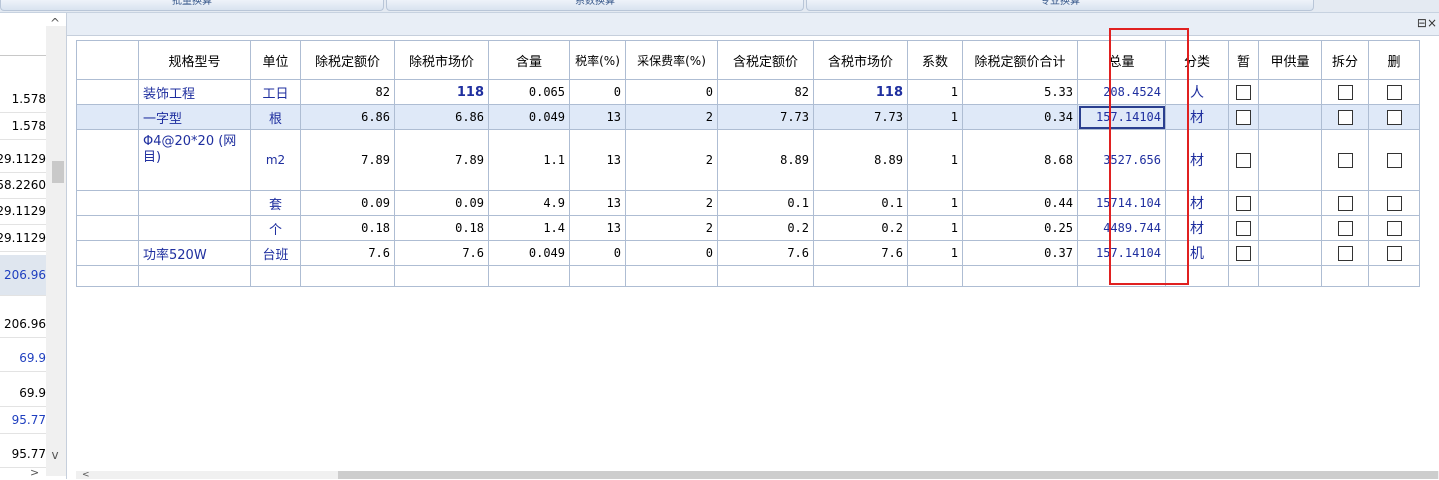 This screenshot has width=1439, height=480. I want to click on spec-header: 规格型号, so click(194, 60).